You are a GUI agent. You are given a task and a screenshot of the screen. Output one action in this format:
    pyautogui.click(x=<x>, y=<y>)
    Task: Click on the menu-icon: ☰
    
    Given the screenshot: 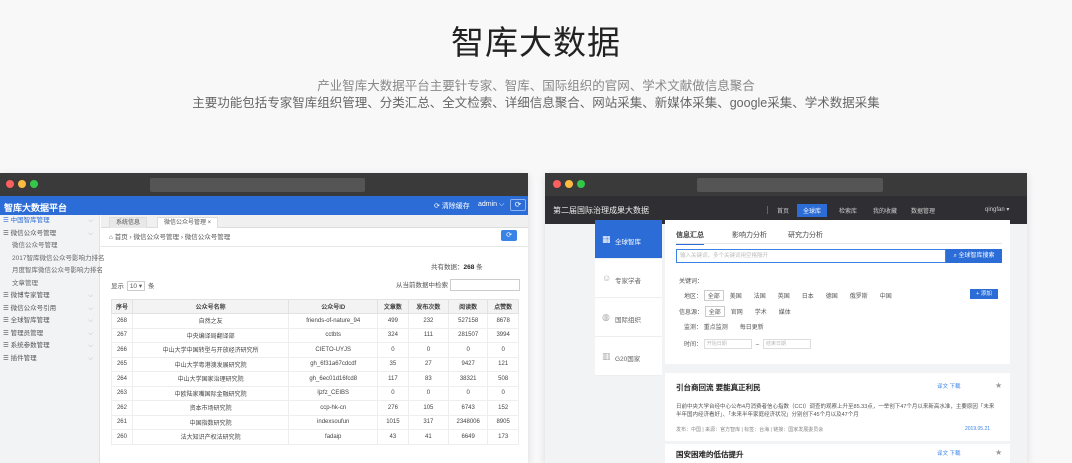 What is the action you would take?
    pyautogui.click(x=7, y=333)
    